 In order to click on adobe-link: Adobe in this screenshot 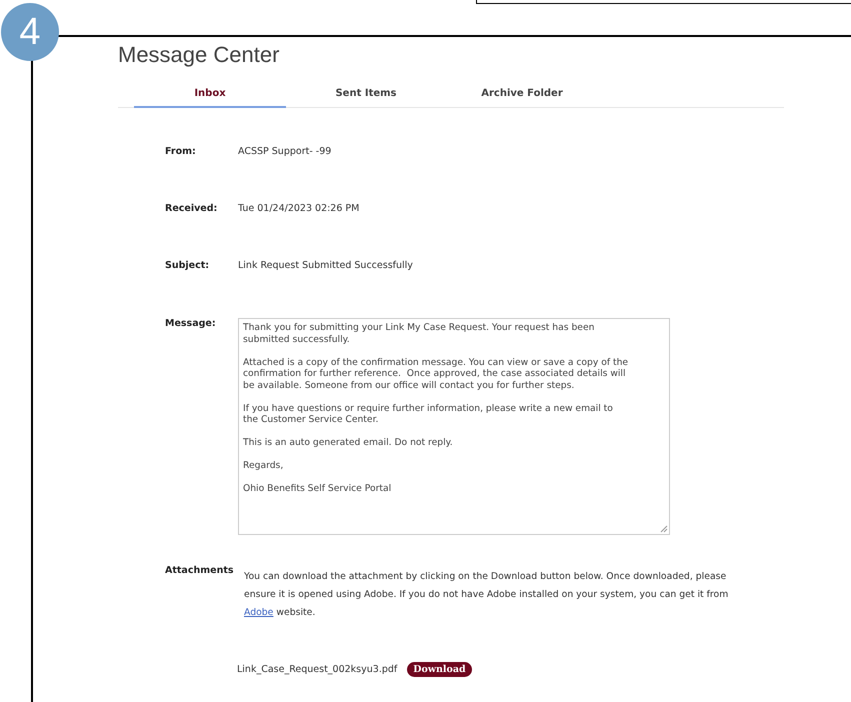, I will do `click(259, 612)`.